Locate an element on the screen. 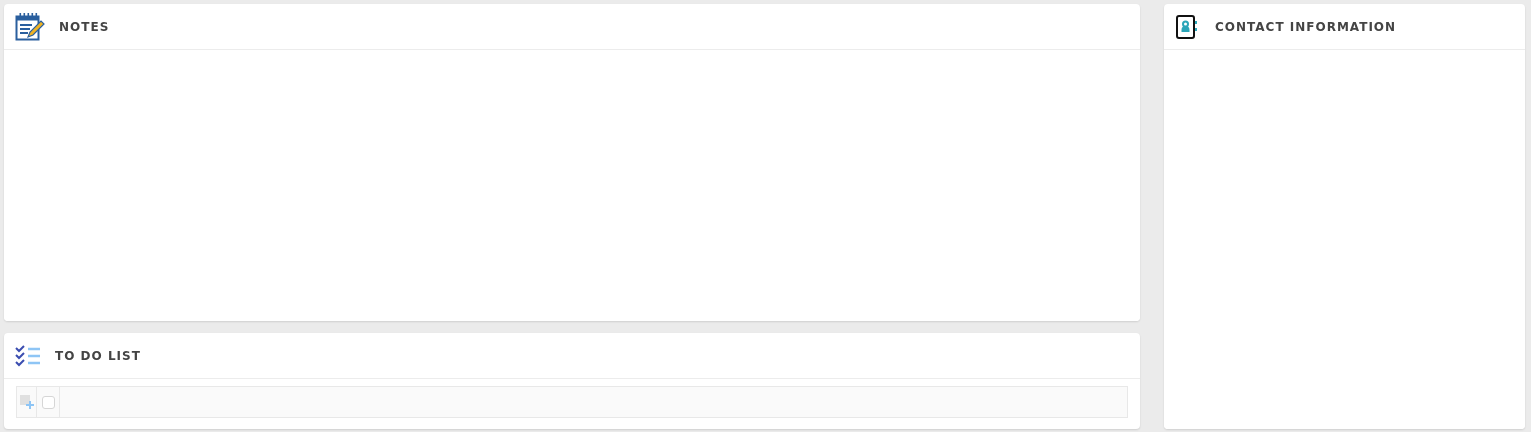 Image resolution: width=1531 pixels, height=432 pixels. checklist-icon is located at coordinates (28, 355).